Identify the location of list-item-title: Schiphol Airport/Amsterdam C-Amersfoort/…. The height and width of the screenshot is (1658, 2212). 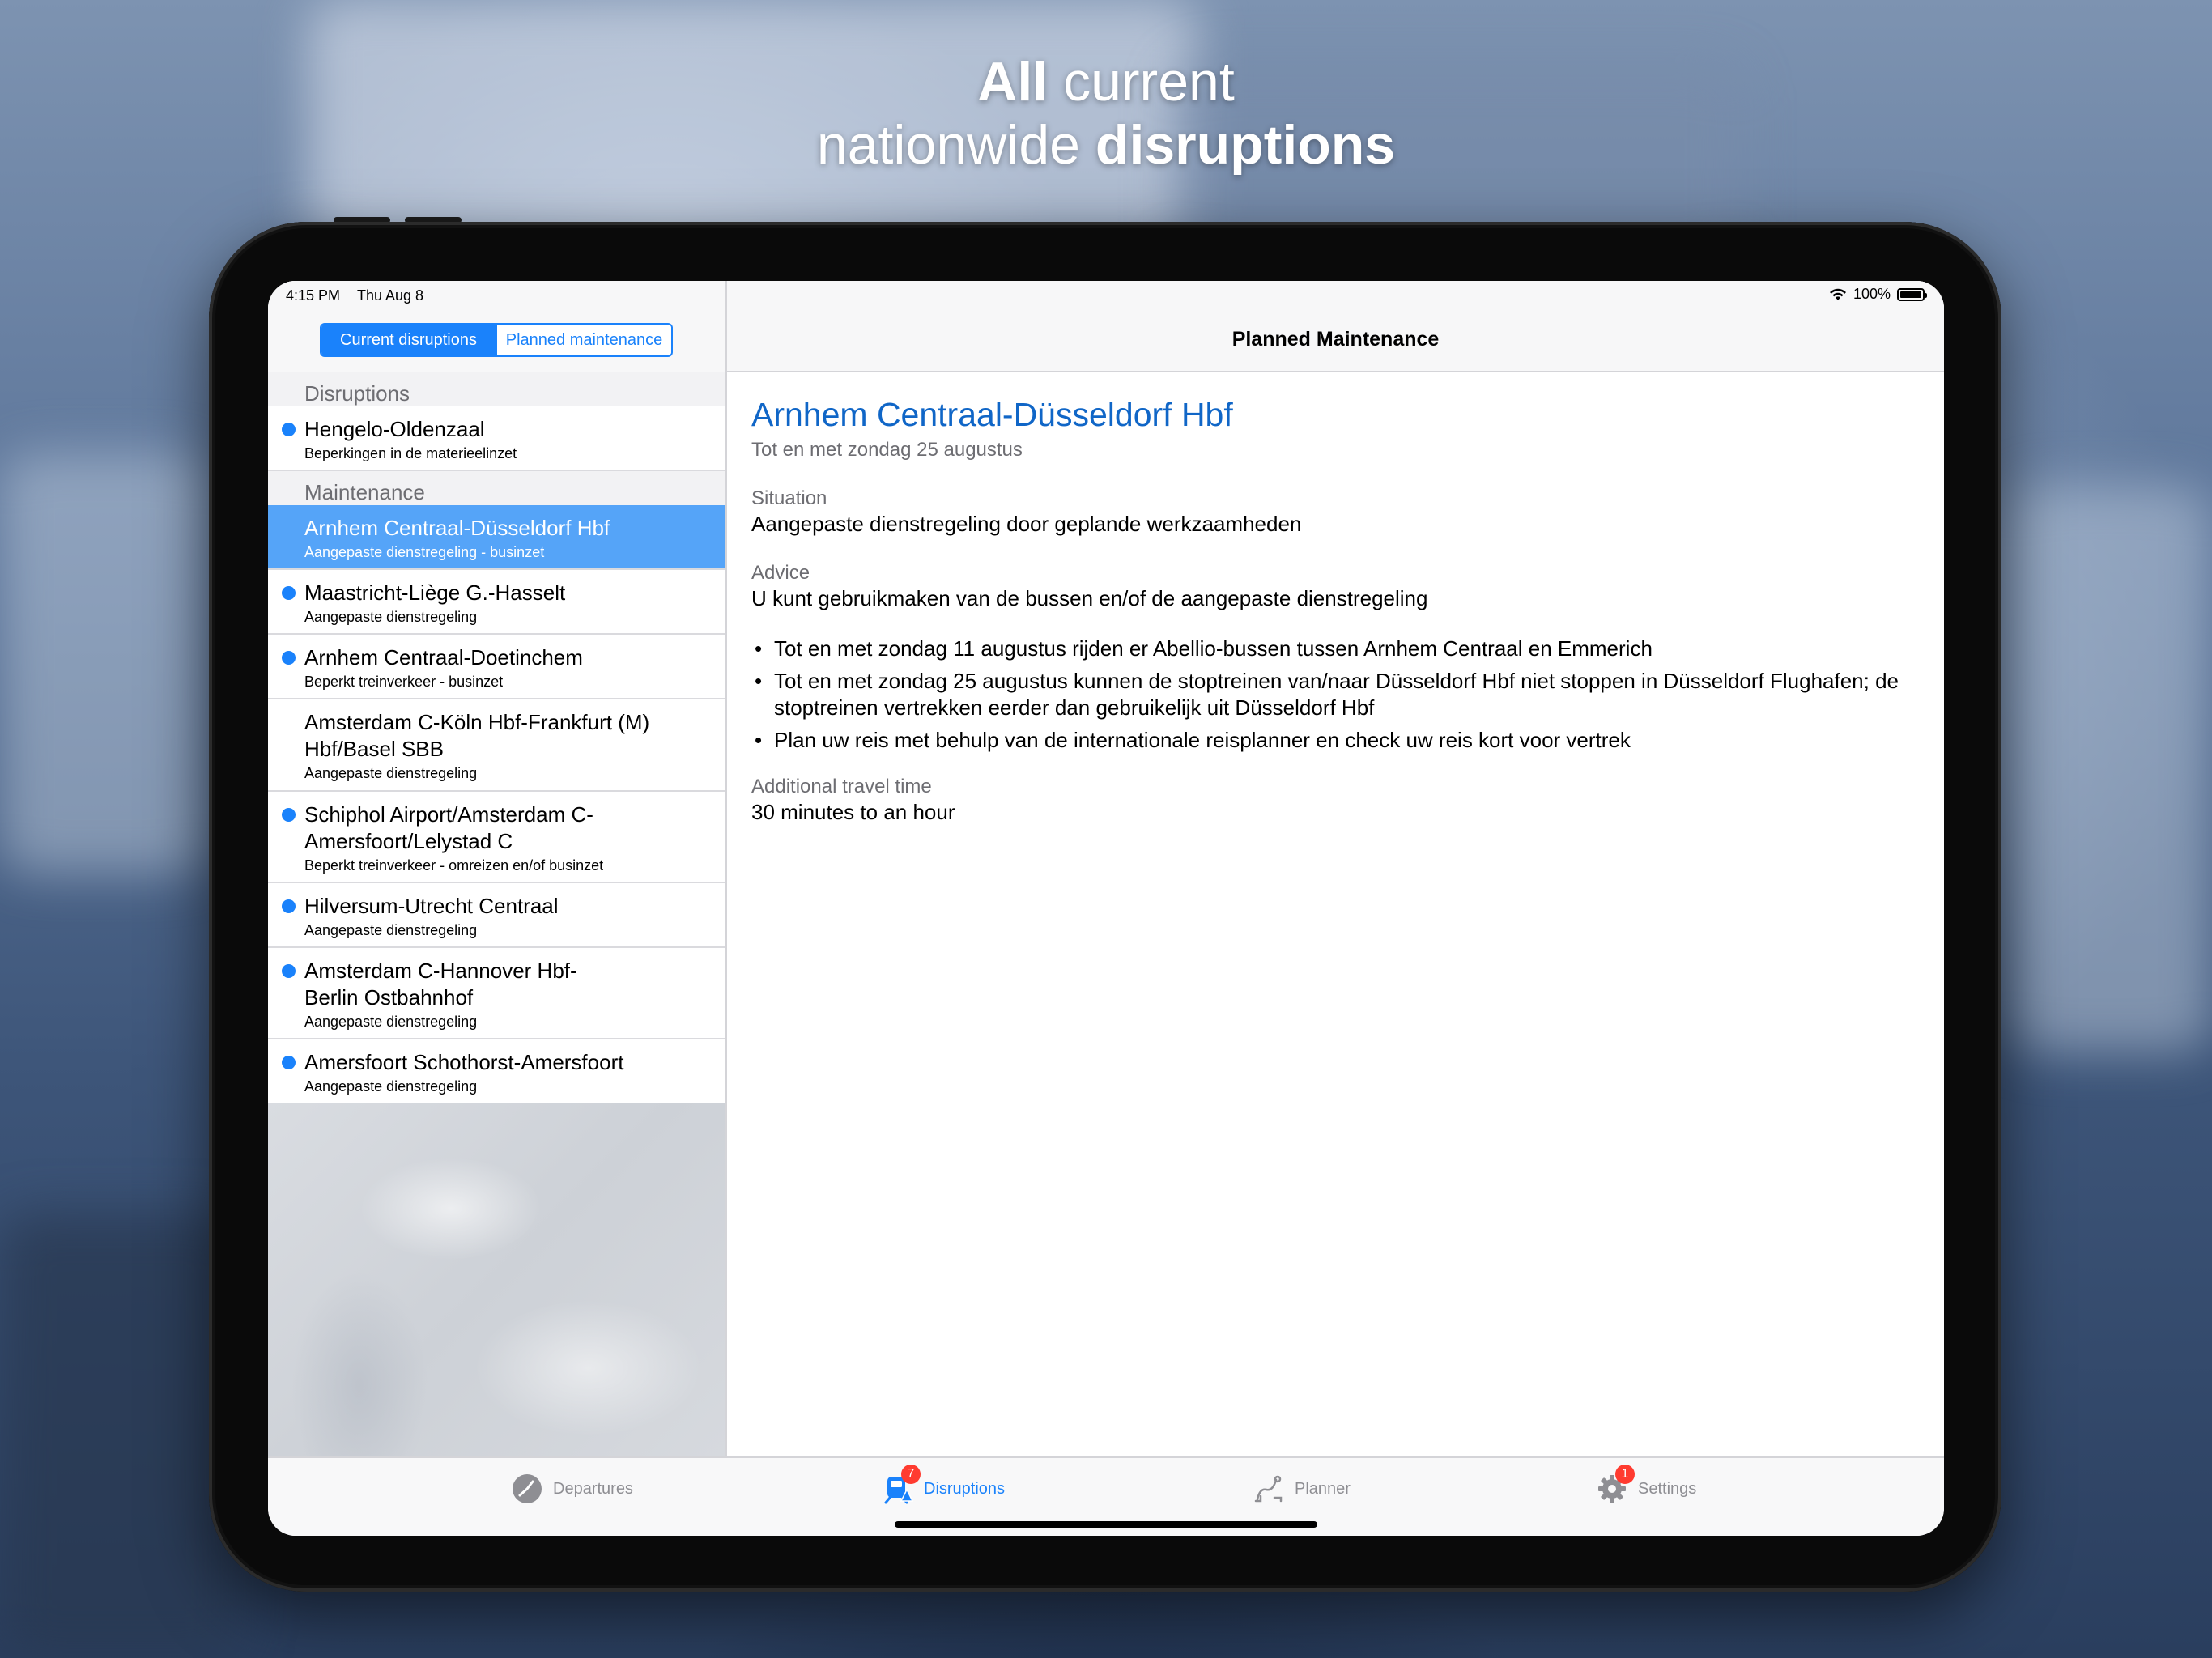
(449, 827).